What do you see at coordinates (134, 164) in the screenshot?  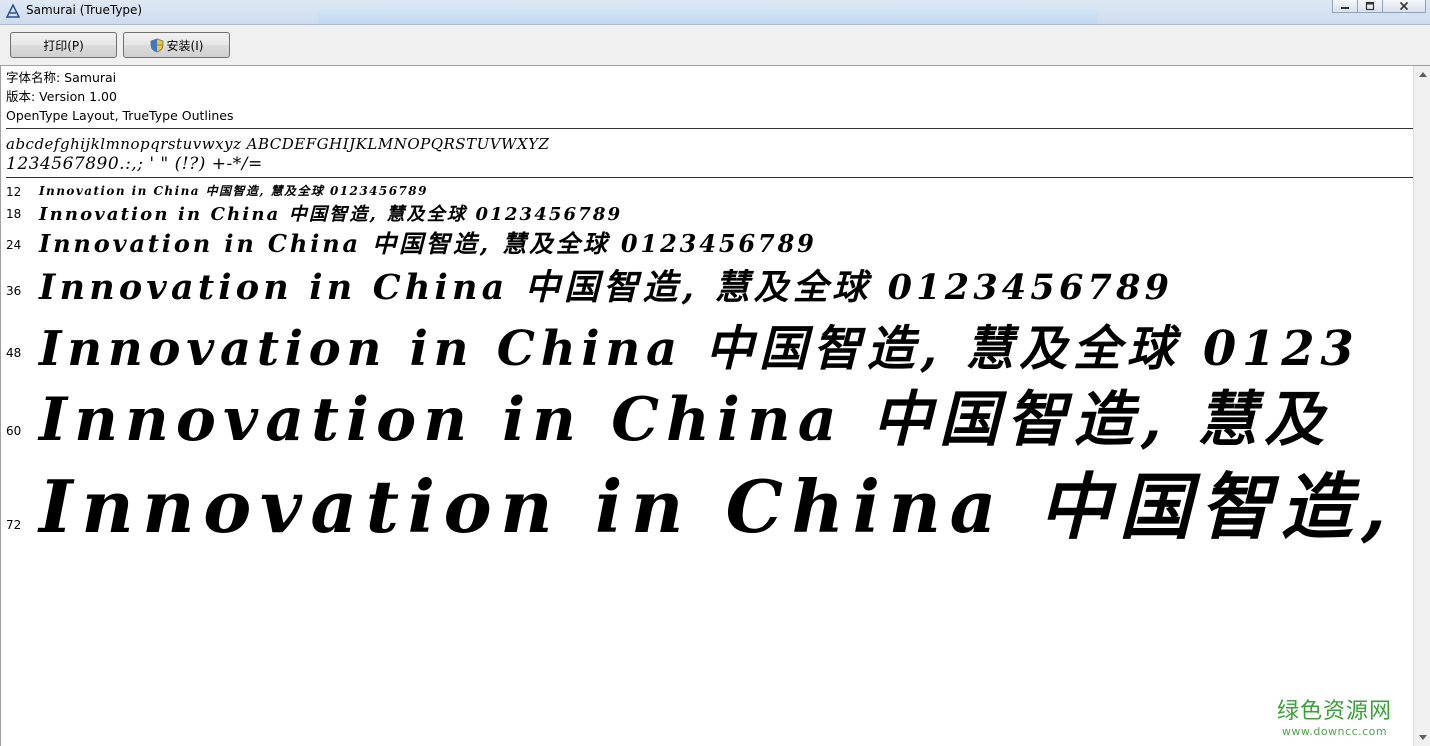 I see `charset-symbols: 1234567890.:,; ' " (!?) +-*/=` at bounding box center [134, 164].